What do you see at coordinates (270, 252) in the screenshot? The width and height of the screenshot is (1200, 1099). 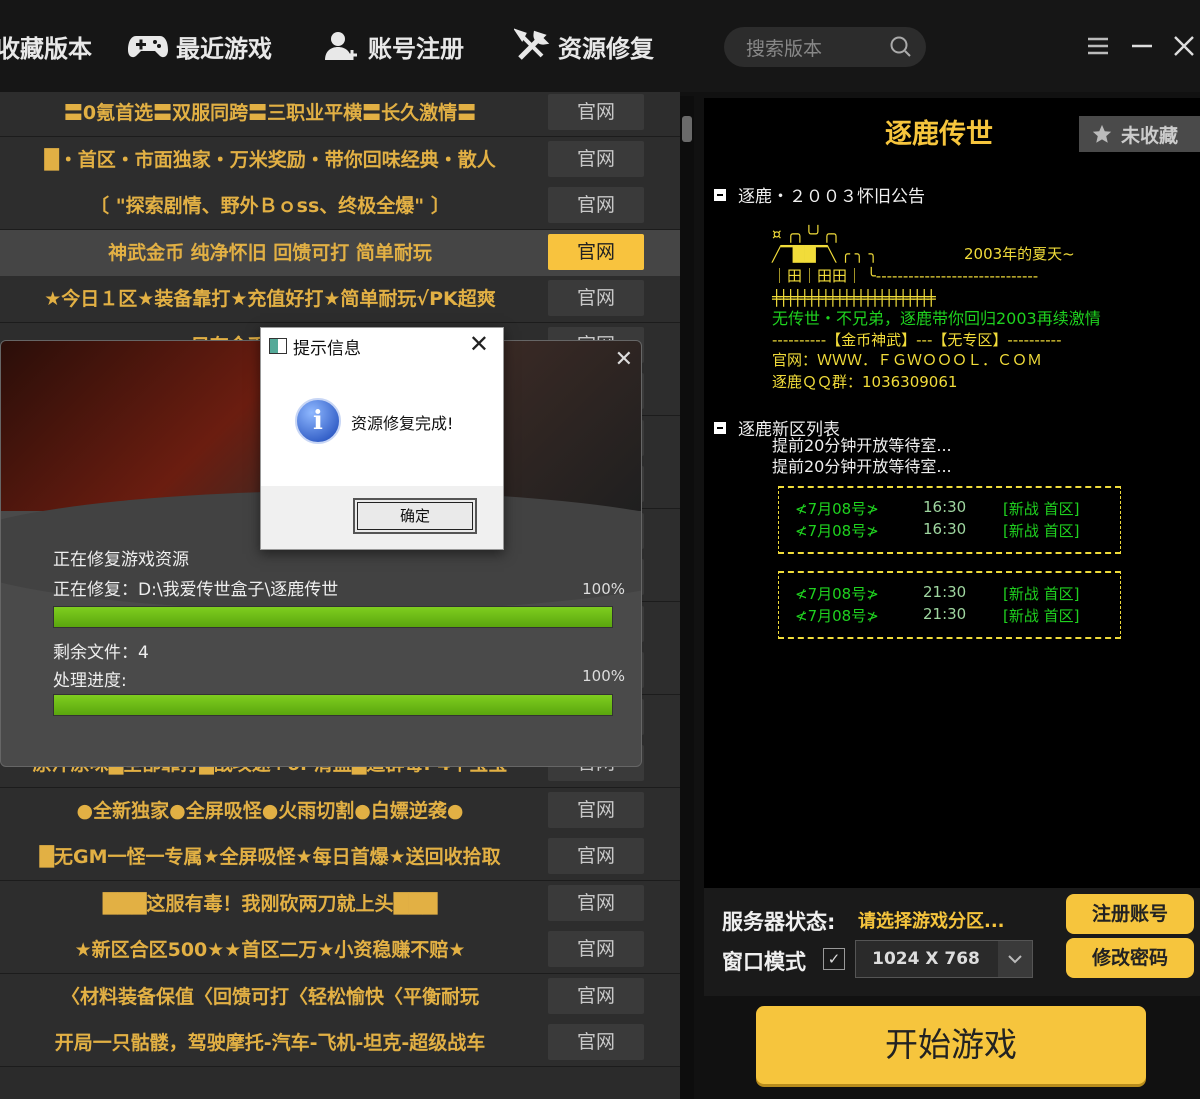 I see `server-row-title: 神武金币 纯净怀旧 回馈可打 简单耐玩` at bounding box center [270, 252].